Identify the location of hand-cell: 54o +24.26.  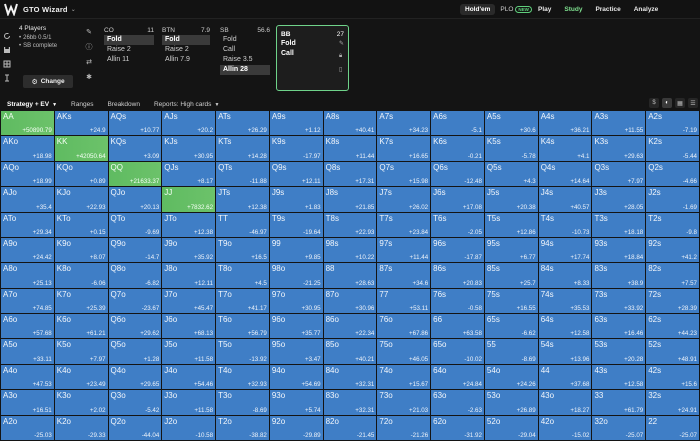
(511, 377).